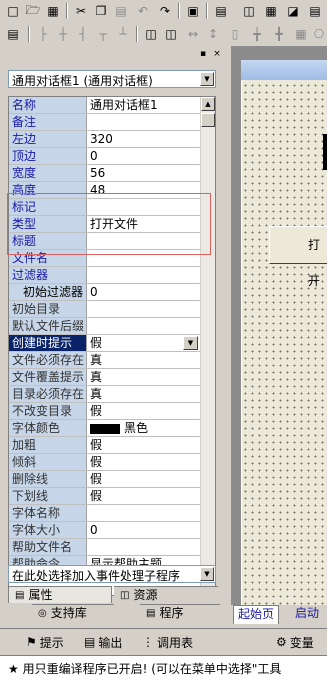  What do you see at coordinates (171, 34) in the screenshot?
I see `center-v-icon: ◫` at bounding box center [171, 34].